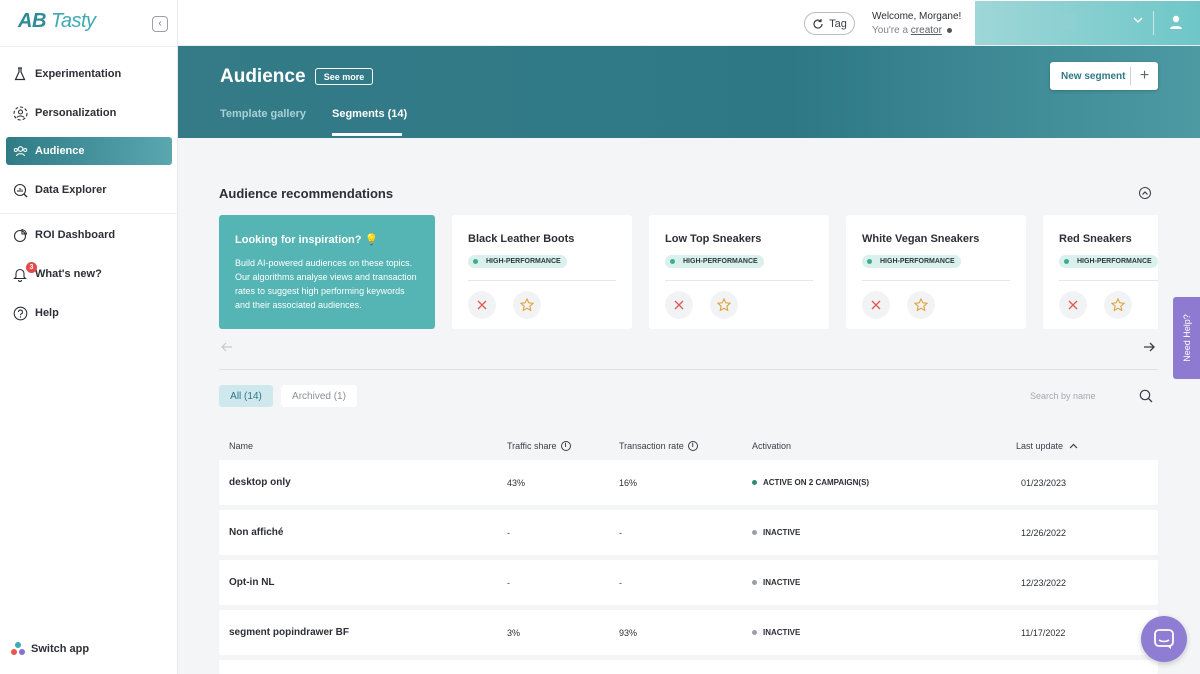  Describe the element at coordinates (688, 532) in the screenshot. I see `table-row: Non affiché - - INACTIVE 12/26/2022` at that location.